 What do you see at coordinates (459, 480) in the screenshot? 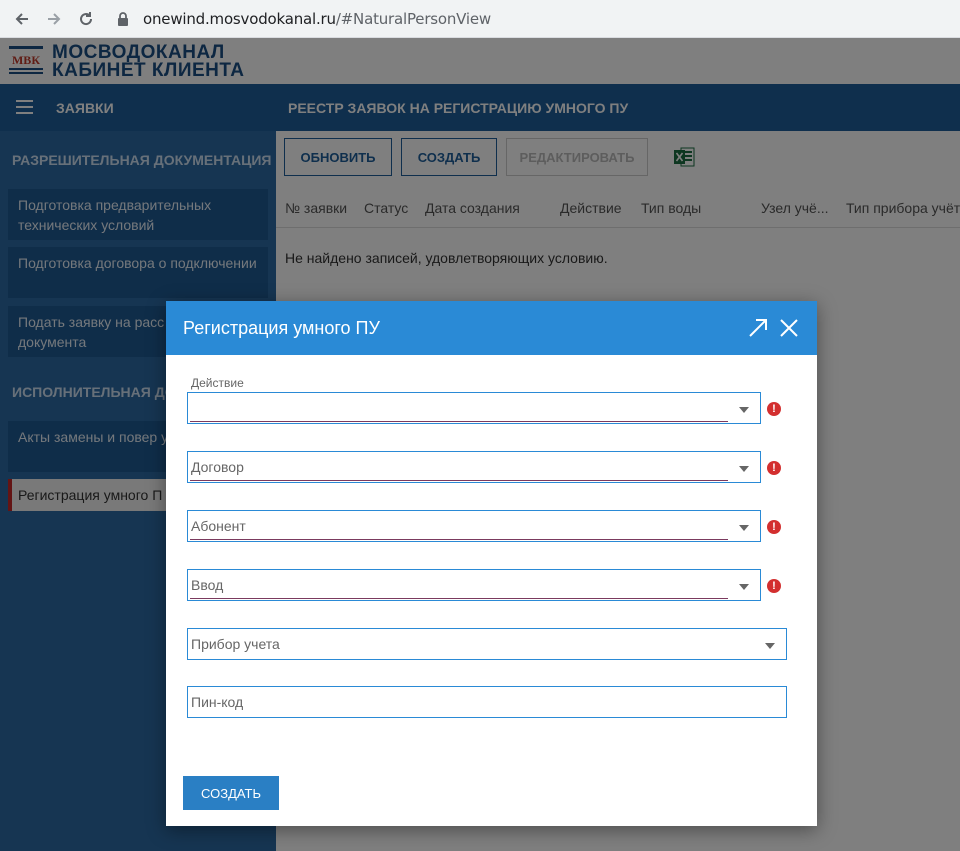
I see `contract-invalid-underline` at bounding box center [459, 480].